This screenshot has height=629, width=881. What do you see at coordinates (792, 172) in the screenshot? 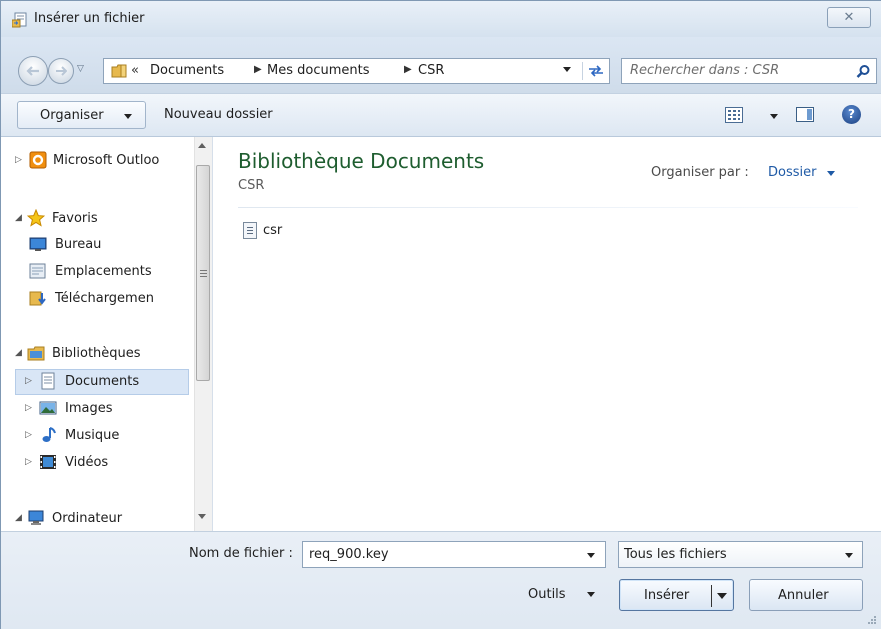
I see `arrange-by-dropdown: Dossier` at bounding box center [792, 172].